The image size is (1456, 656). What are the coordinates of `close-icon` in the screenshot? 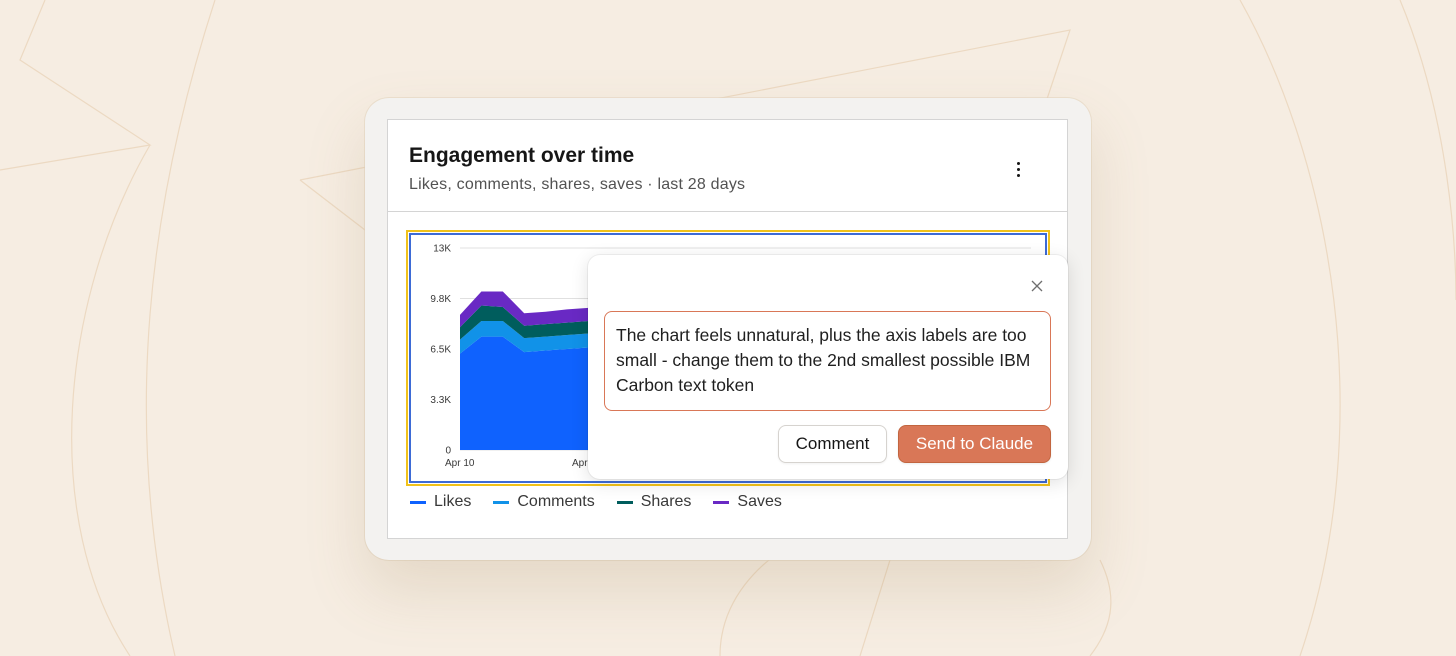 It's located at (1037, 286).